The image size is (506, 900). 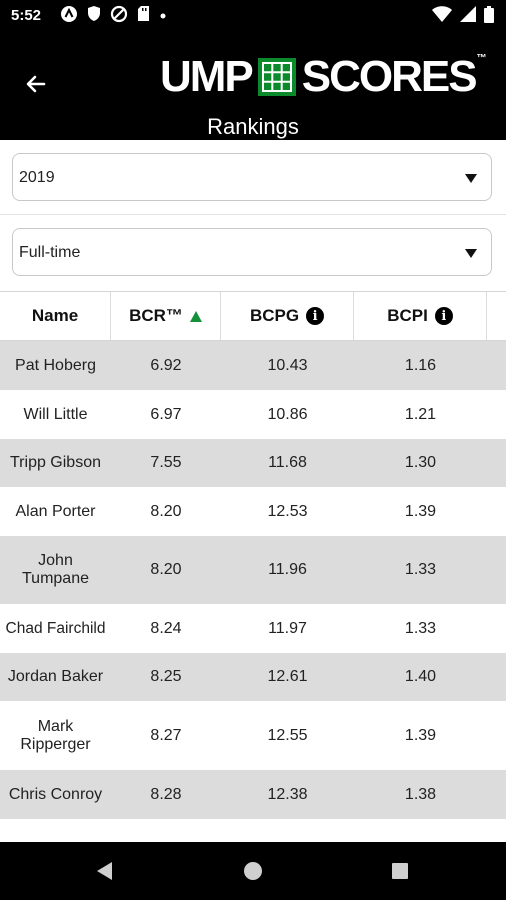 I want to click on col-header-name: Name, so click(x=55, y=316).